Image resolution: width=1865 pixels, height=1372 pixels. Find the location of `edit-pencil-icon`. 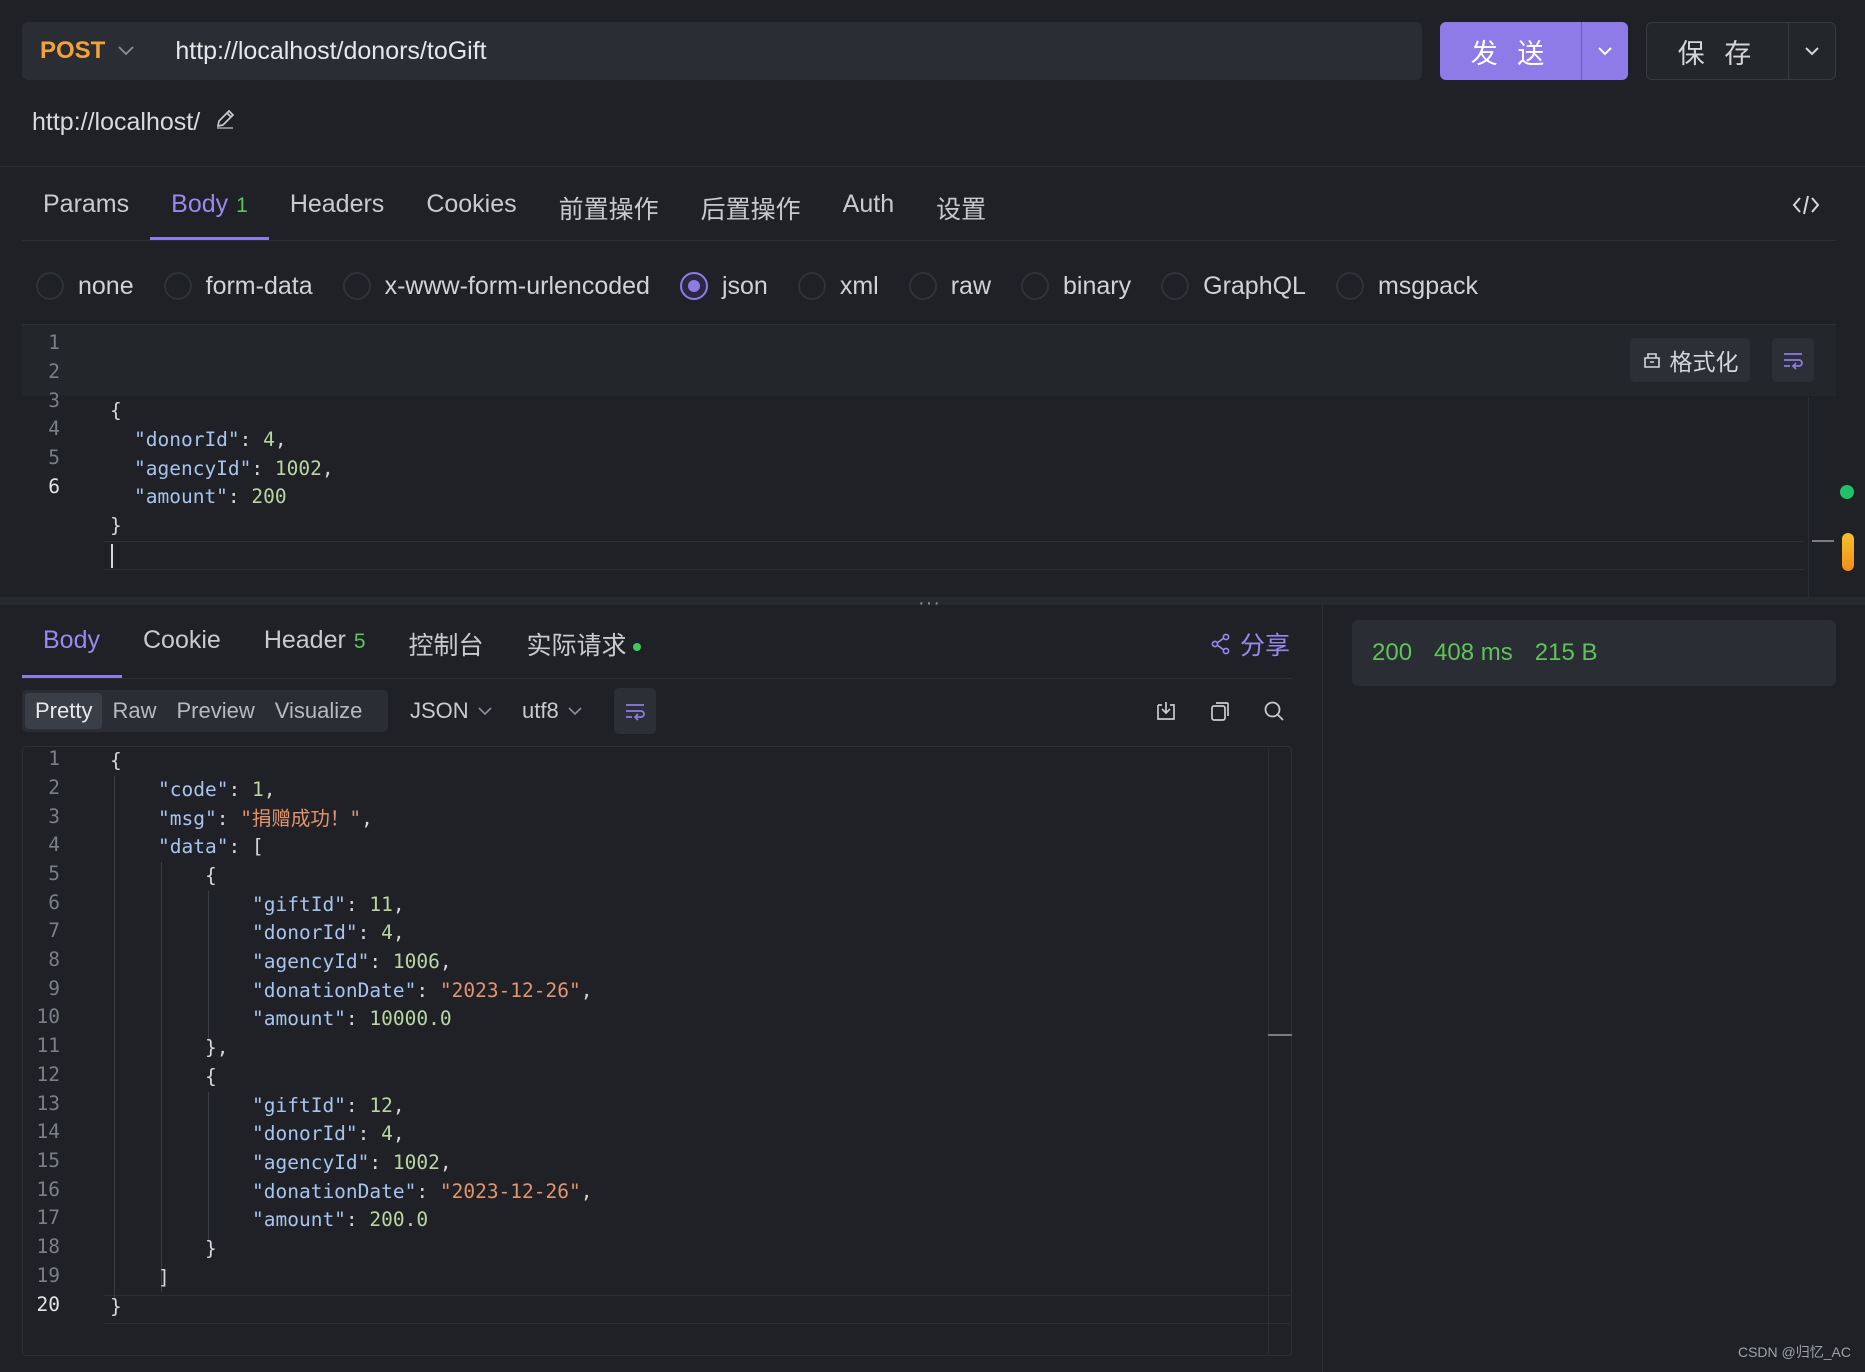

edit-pencil-icon is located at coordinates (225, 122).